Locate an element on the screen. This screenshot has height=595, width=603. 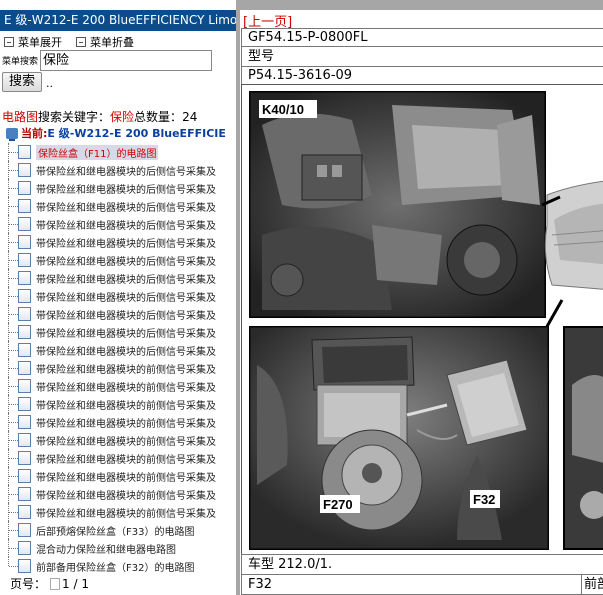
page-checkbox is located at coordinates (55, 583).